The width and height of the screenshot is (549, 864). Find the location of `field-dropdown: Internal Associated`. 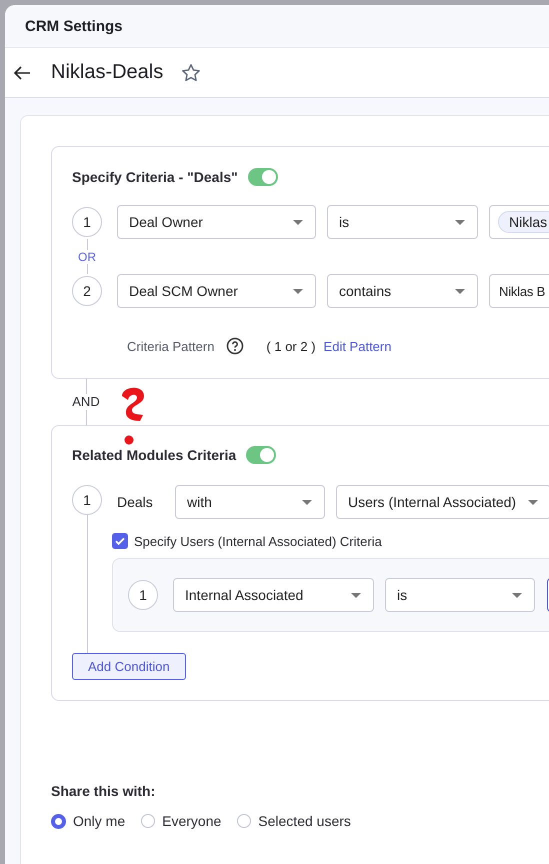

field-dropdown: Internal Associated is located at coordinates (273, 595).